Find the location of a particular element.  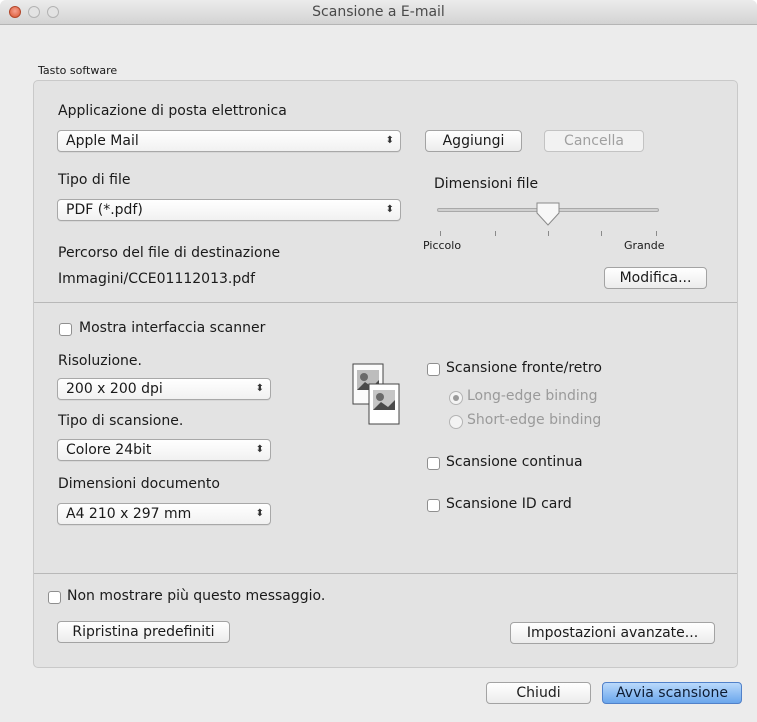

file-type-value: PDF (*.pdf) is located at coordinates (104, 210).